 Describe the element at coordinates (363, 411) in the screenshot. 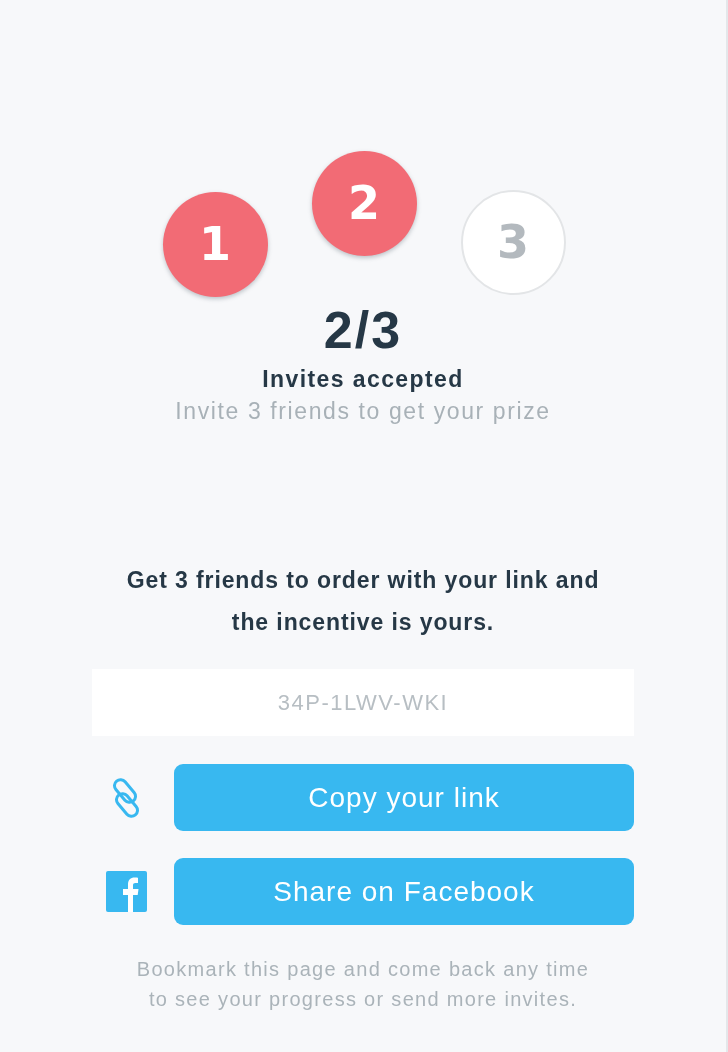

I see `progress-hint: Invite 3 friends to get your prize` at that location.